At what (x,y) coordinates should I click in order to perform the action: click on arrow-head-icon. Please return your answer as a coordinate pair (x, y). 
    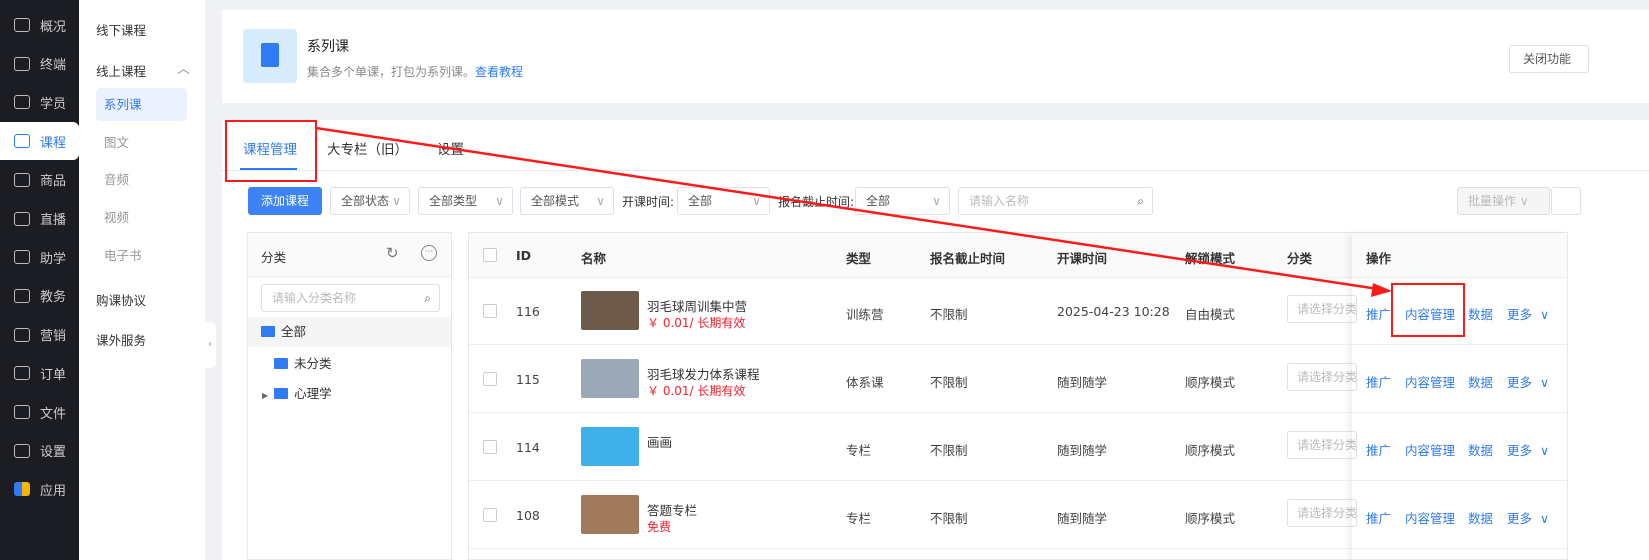
    Looking at the image, I should click on (1381, 290).